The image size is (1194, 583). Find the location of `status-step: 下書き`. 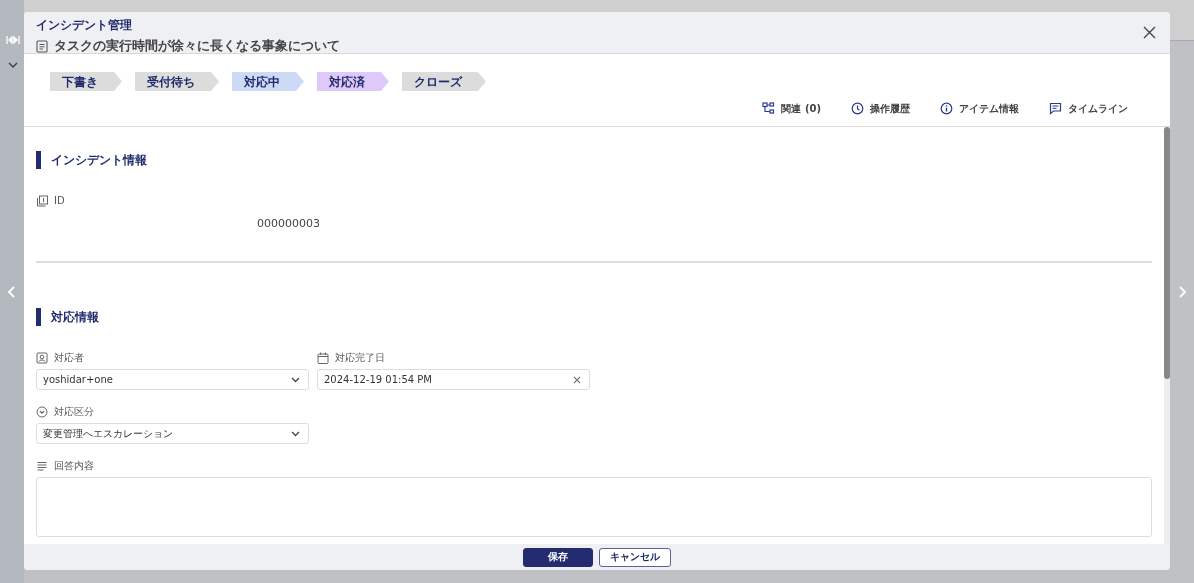

status-step: 下書き is located at coordinates (86, 81).